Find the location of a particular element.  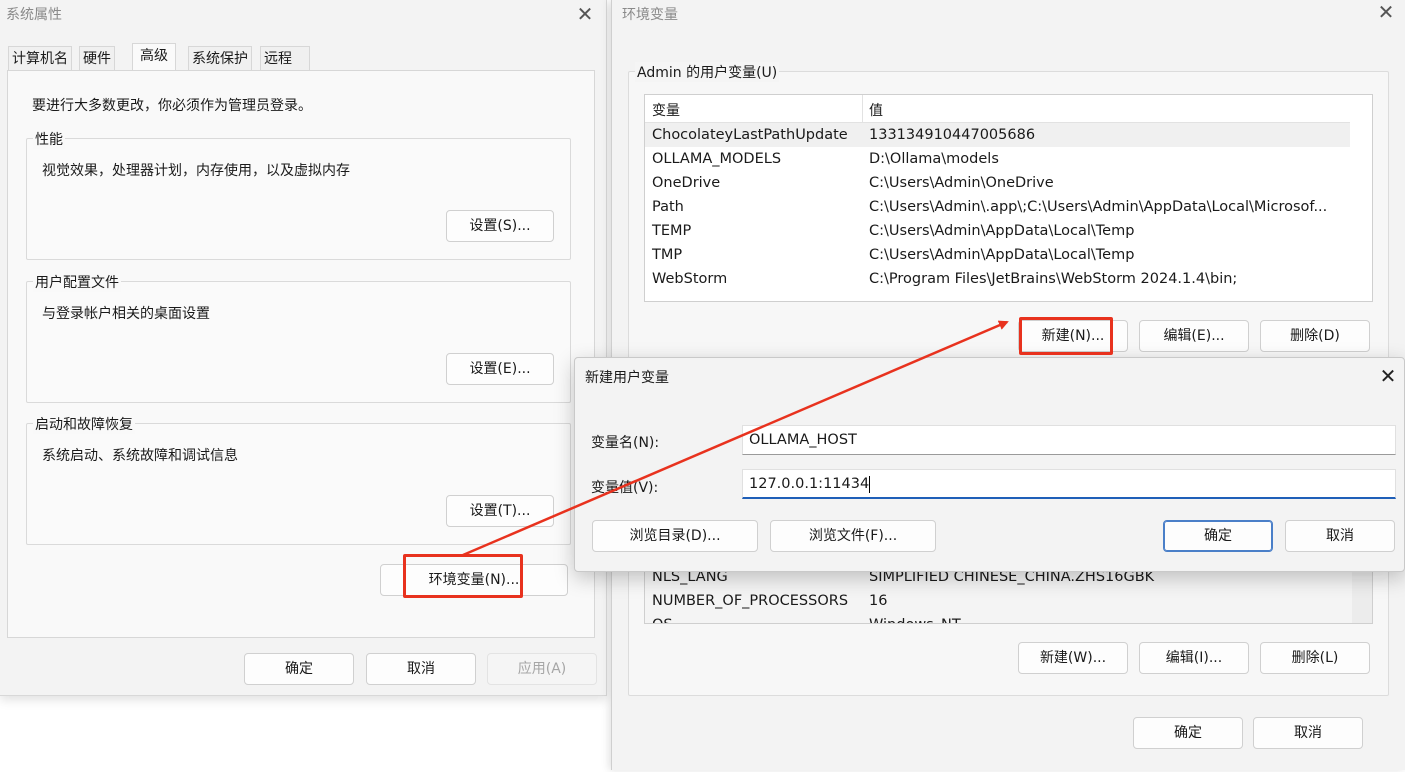

variable-value-label: 变量值(V): is located at coordinates (625, 488).